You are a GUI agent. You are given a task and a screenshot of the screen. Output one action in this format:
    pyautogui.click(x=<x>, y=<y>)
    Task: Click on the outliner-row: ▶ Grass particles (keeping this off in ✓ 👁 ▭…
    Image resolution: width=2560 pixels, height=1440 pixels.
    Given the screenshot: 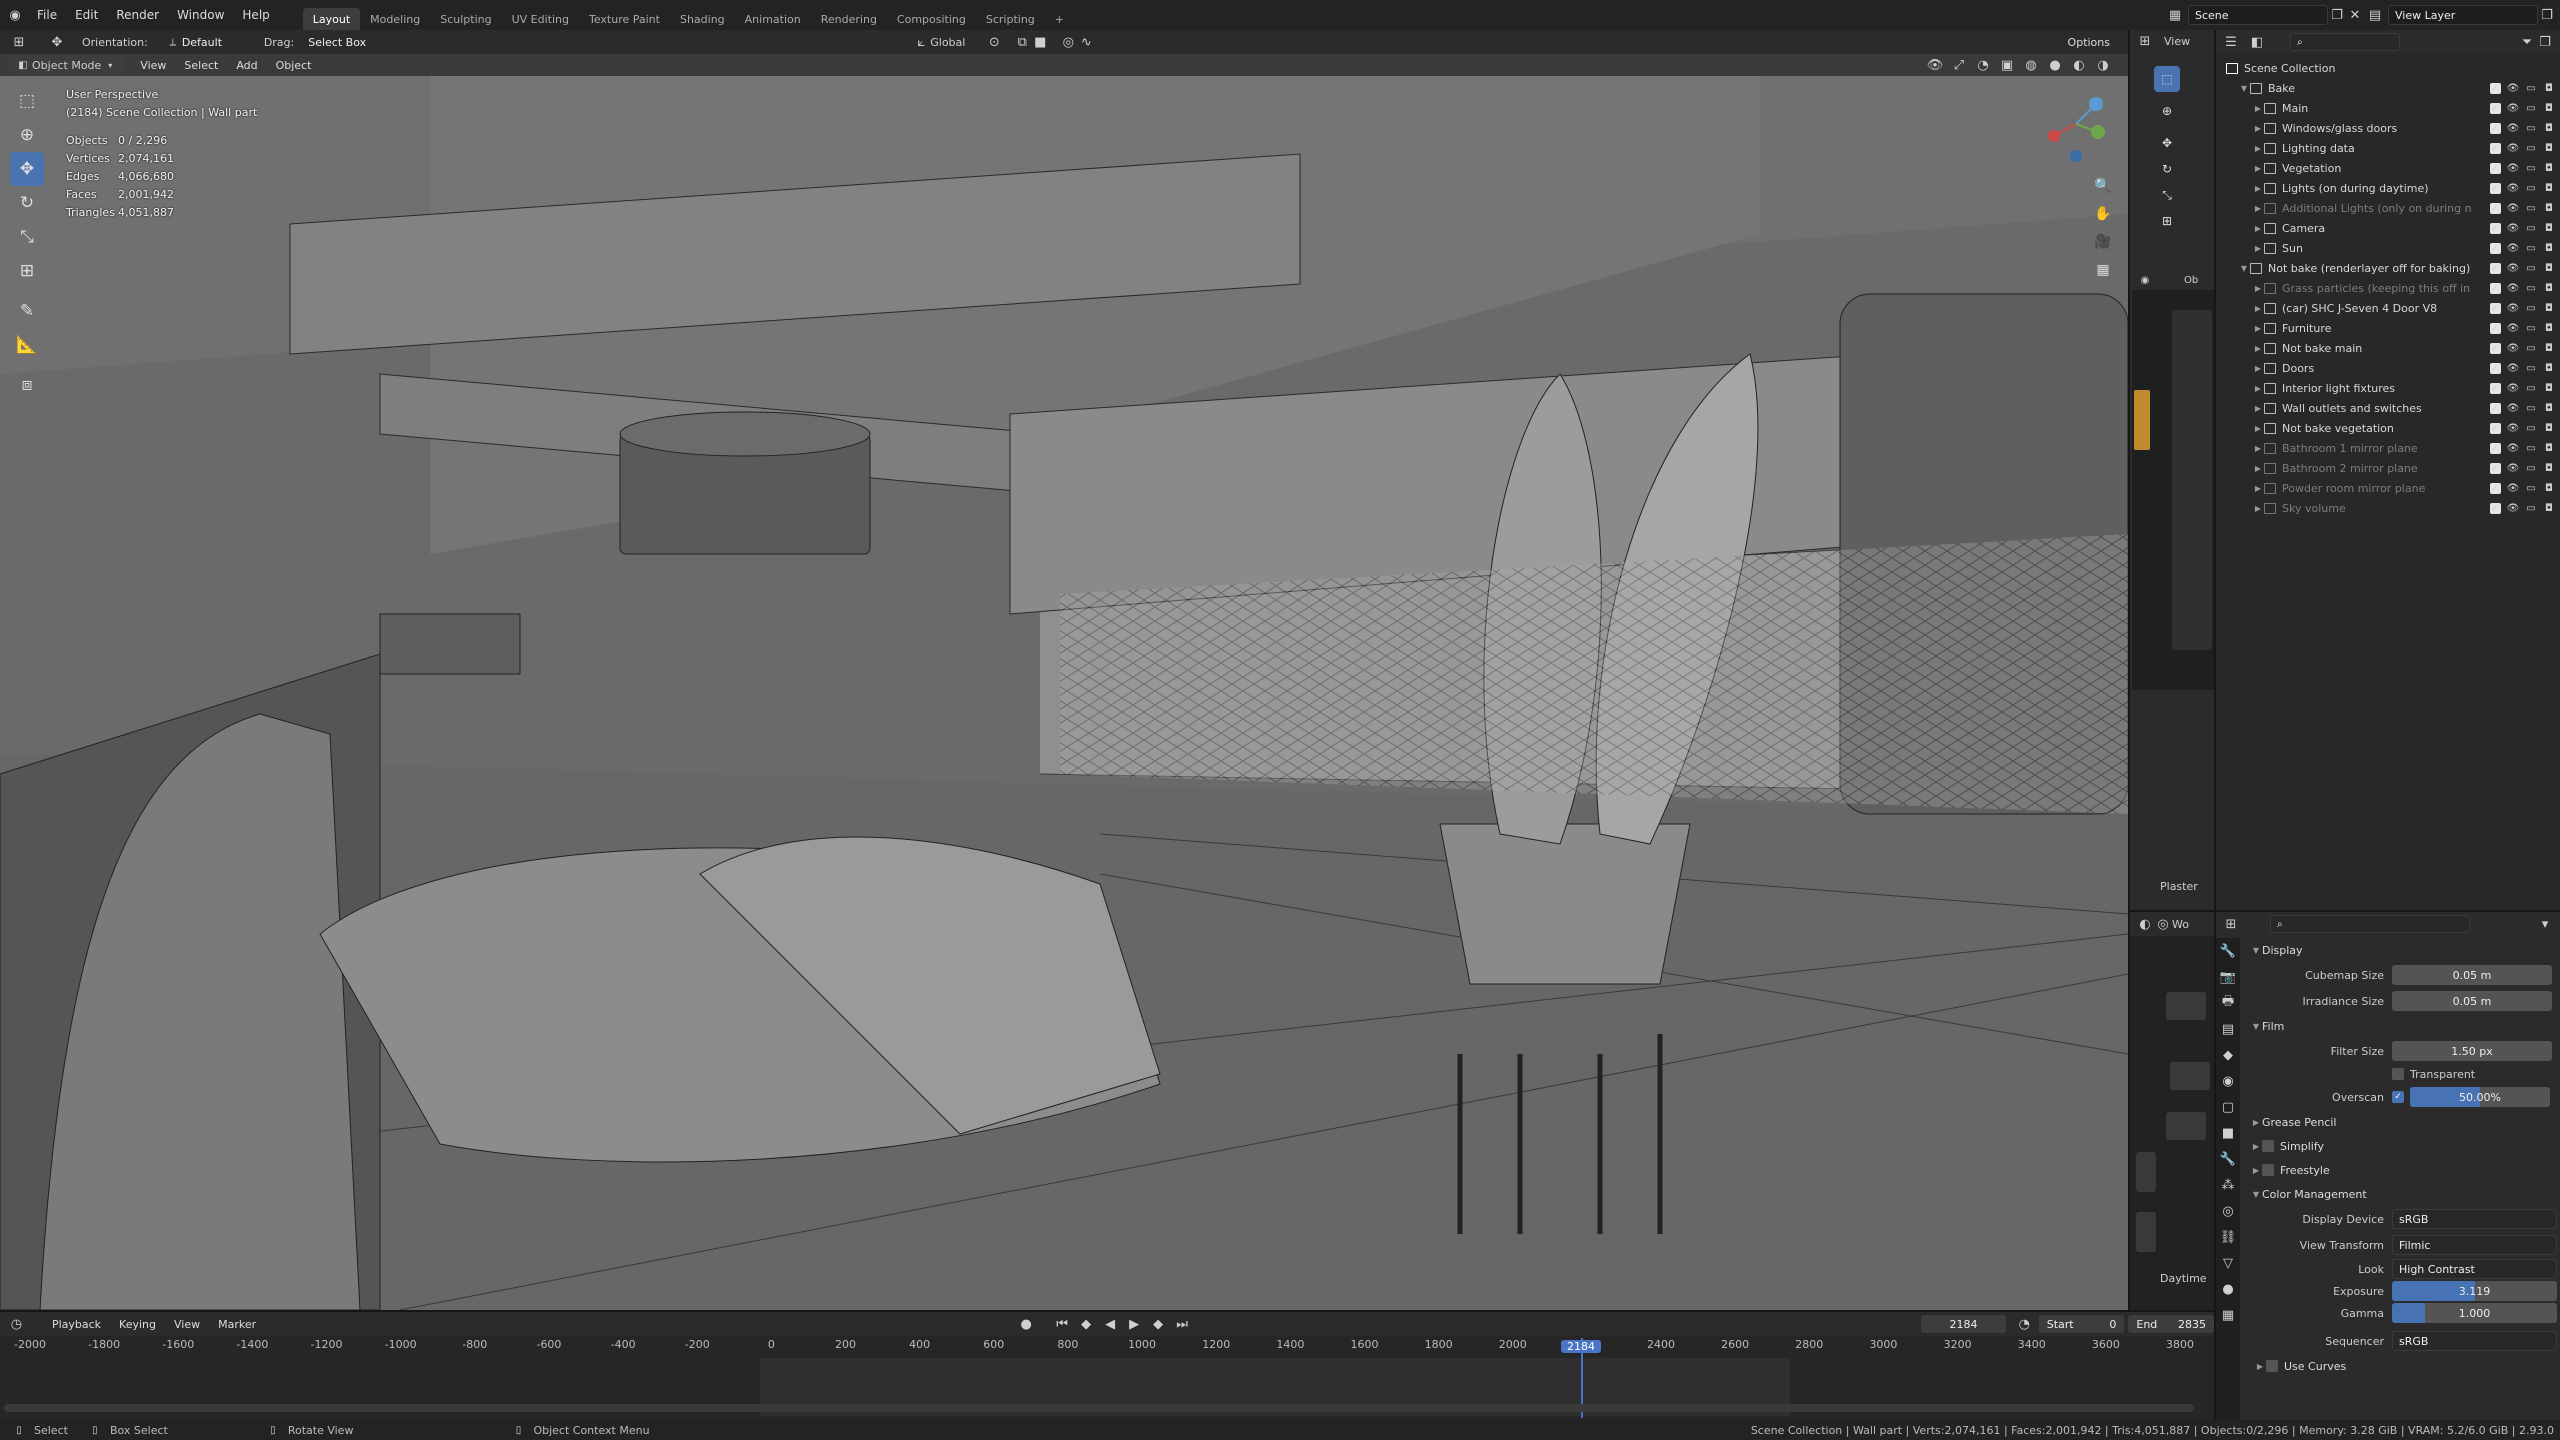 What is the action you would take?
    pyautogui.click(x=2388, y=288)
    